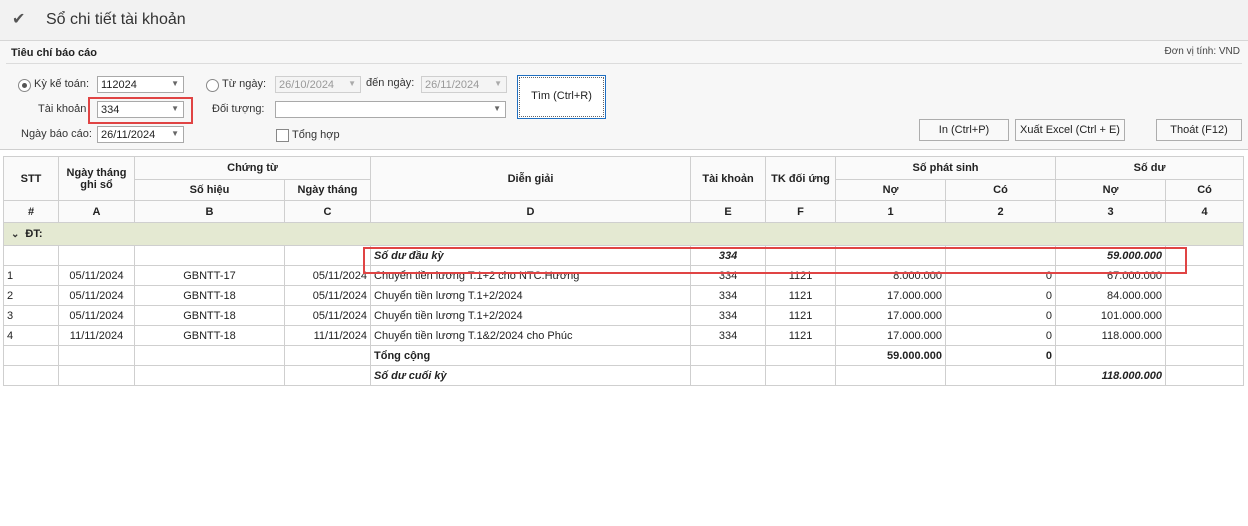 This screenshot has height=526, width=1248. What do you see at coordinates (15, 234) in the screenshot?
I see `chevron-down-icon: ⌄` at bounding box center [15, 234].